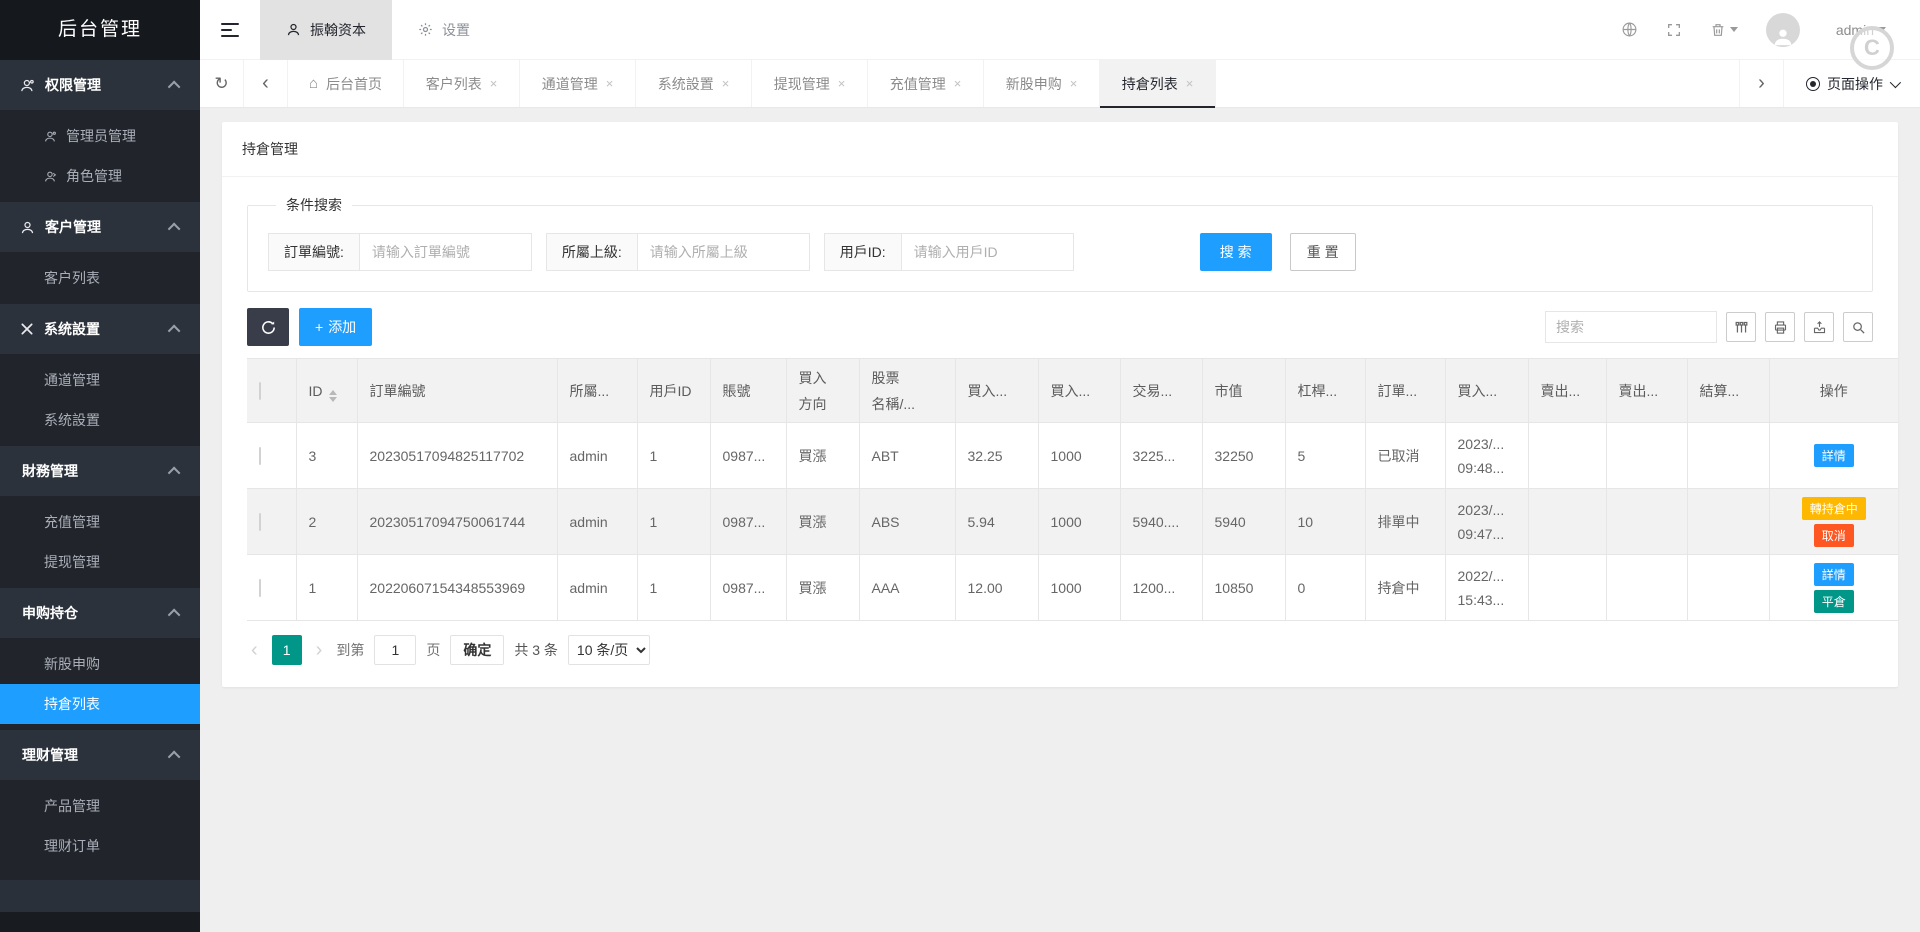 This screenshot has height=932, width=1920. Describe the element at coordinates (100, 471) in the screenshot. I see `sidebar-group-finance: 財務管理` at that location.